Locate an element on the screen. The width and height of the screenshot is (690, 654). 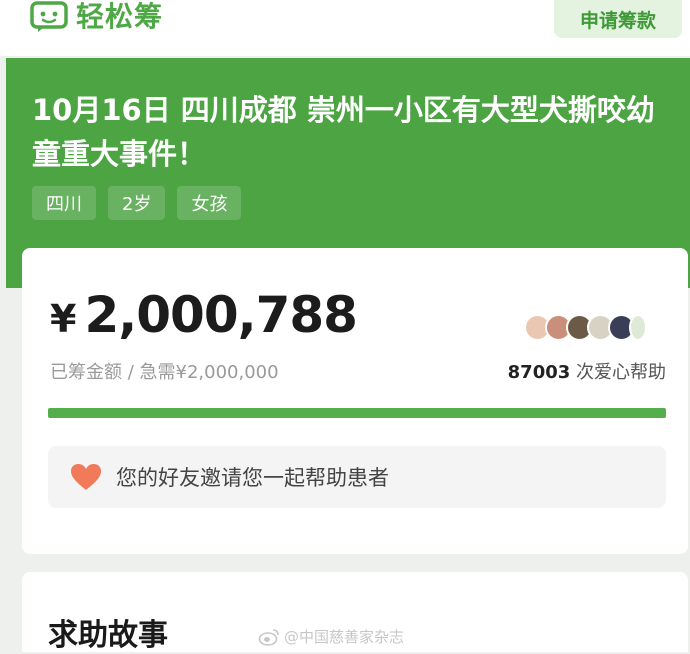
raised-amount: ¥ 2,000,788 is located at coordinates (204, 315).